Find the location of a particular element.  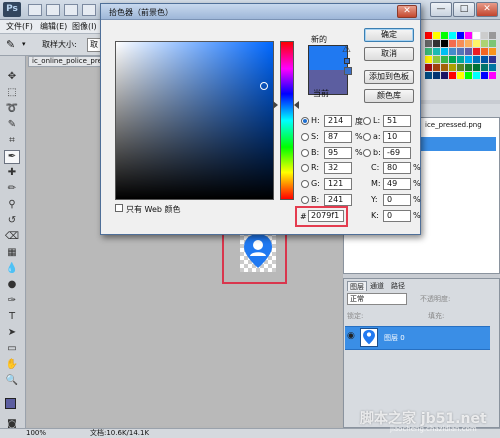

warning-triangle-icon: ⚠ is located at coordinates (346, 49).